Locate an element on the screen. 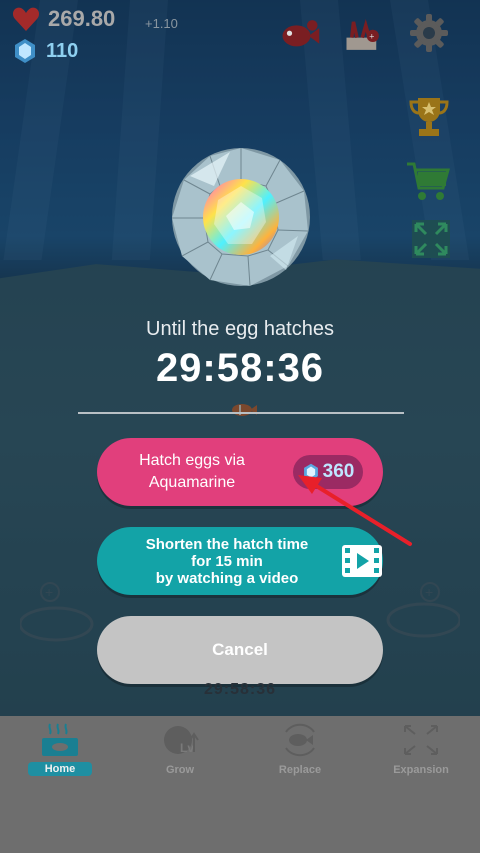  gems-counter: 110 is located at coordinates (45, 51).